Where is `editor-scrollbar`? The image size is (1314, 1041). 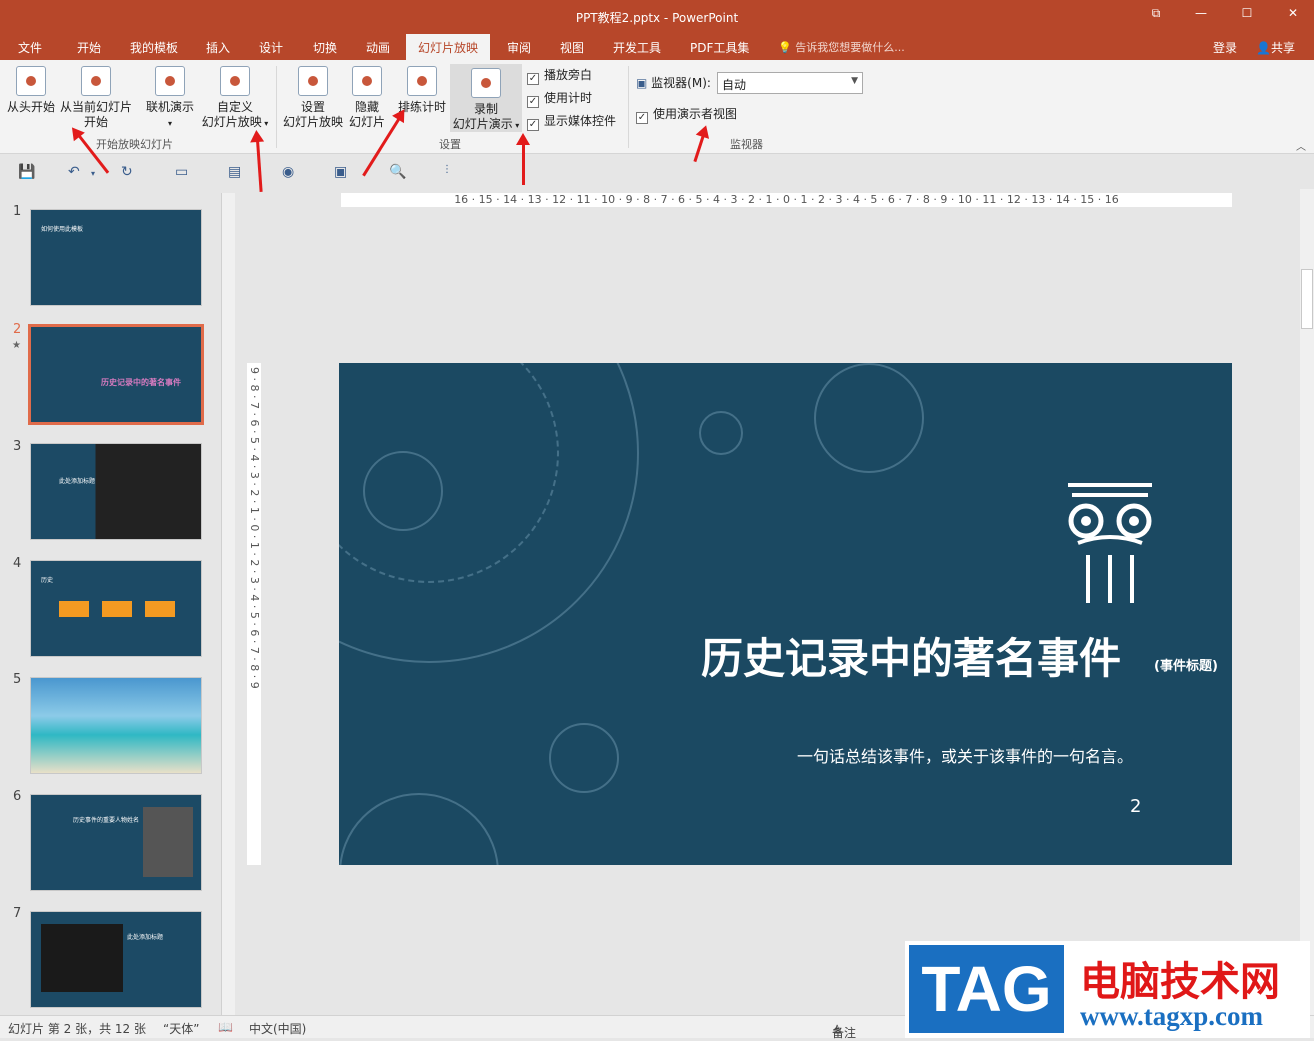 editor-scrollbar is located at coordinates (1307, 602).